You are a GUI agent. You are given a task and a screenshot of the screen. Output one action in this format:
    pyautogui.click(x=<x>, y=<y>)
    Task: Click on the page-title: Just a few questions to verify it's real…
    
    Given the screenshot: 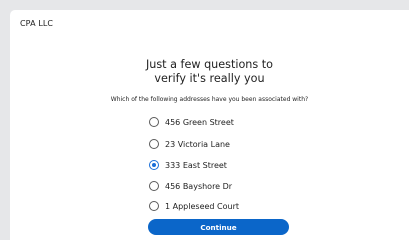 What is the action you would take?
    pyautogui.click(x=209, y=72)
    